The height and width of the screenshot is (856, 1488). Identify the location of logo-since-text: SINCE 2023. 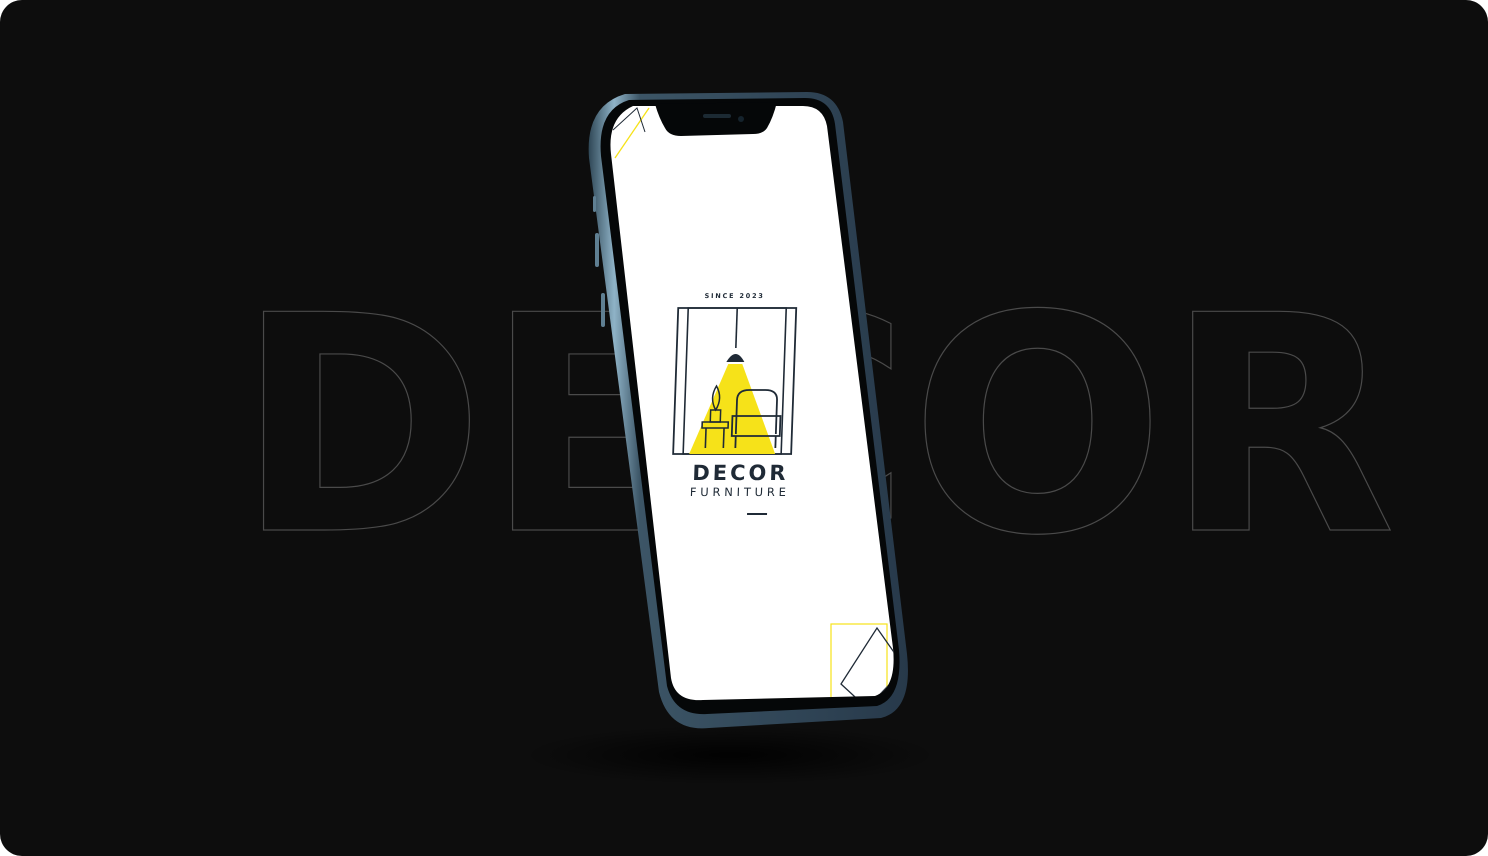
(734, 296).